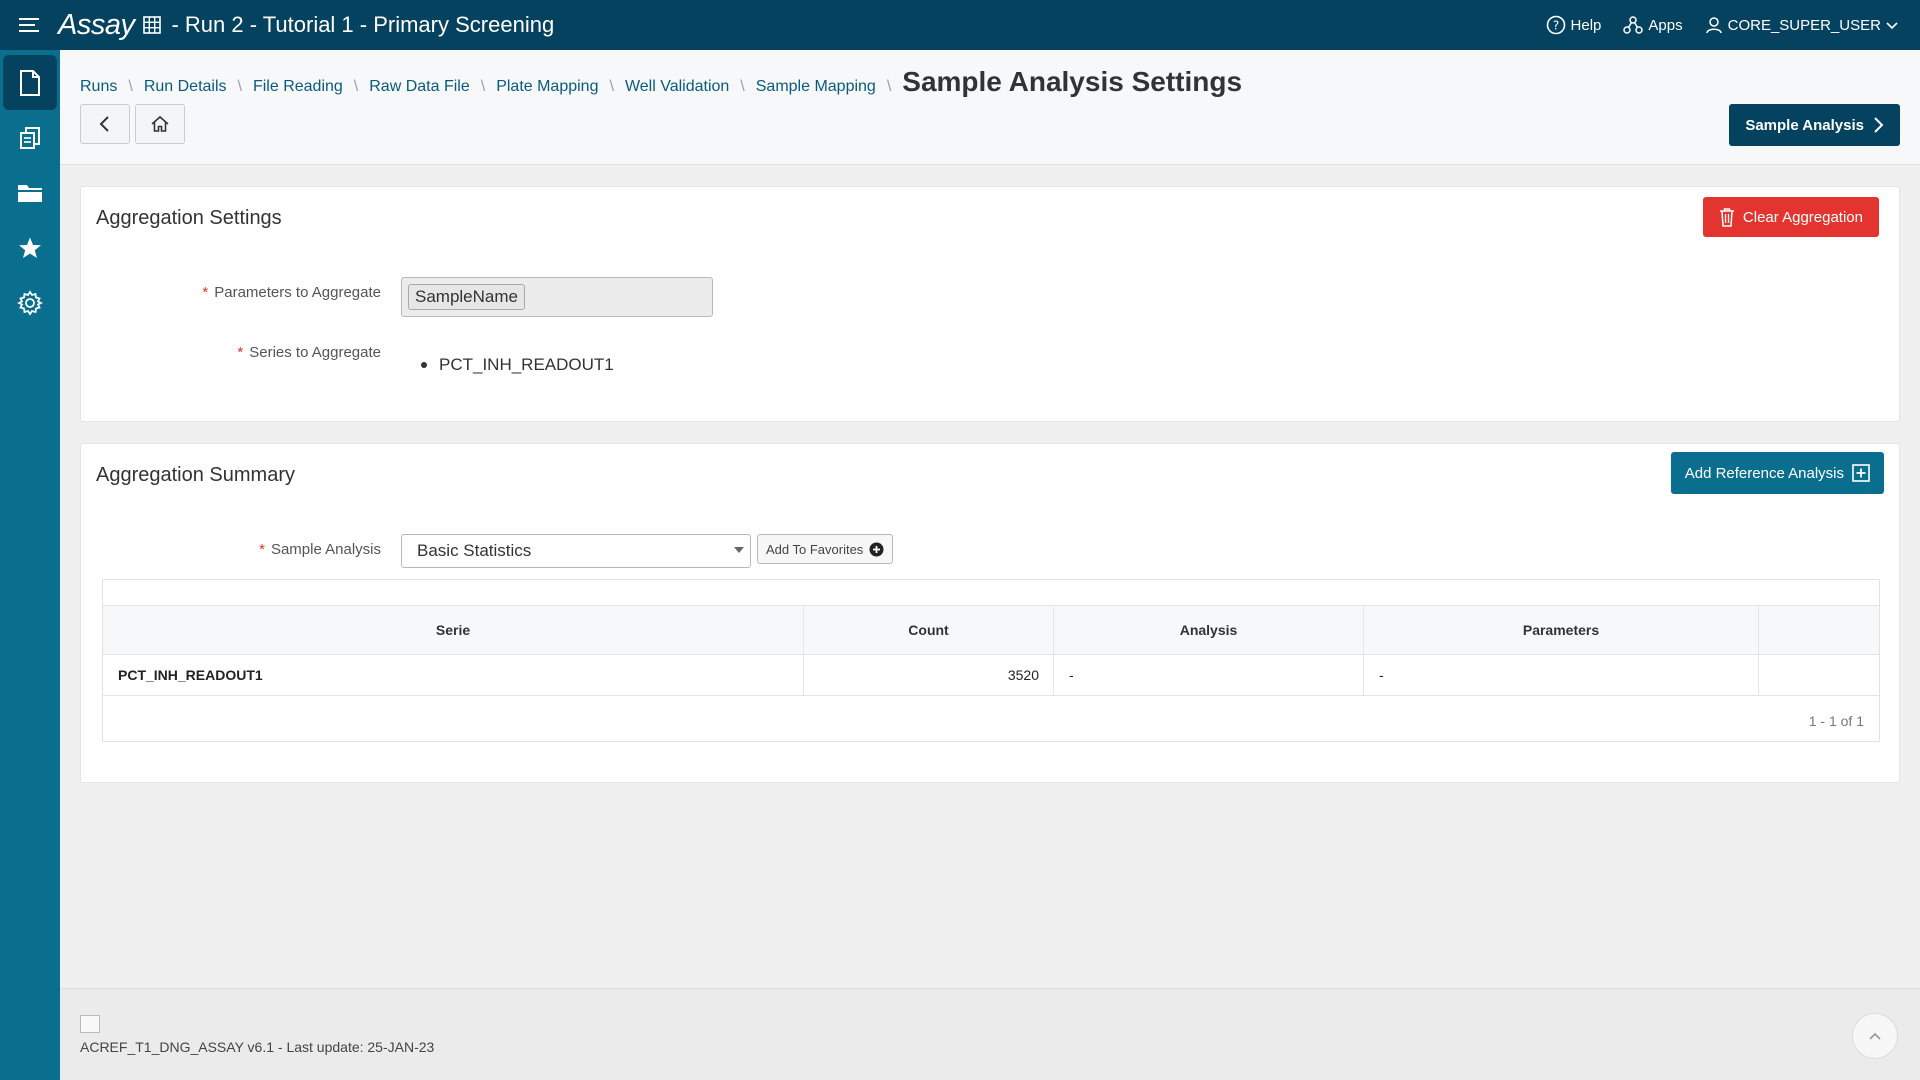 The height and width of the screenshot is (1080, 1920). What do you see at coordinates (816, 87) in the screenshot?
I see `breadcrumb-sample-mapping: Sample Mapping` at bounding box center [816, 87].